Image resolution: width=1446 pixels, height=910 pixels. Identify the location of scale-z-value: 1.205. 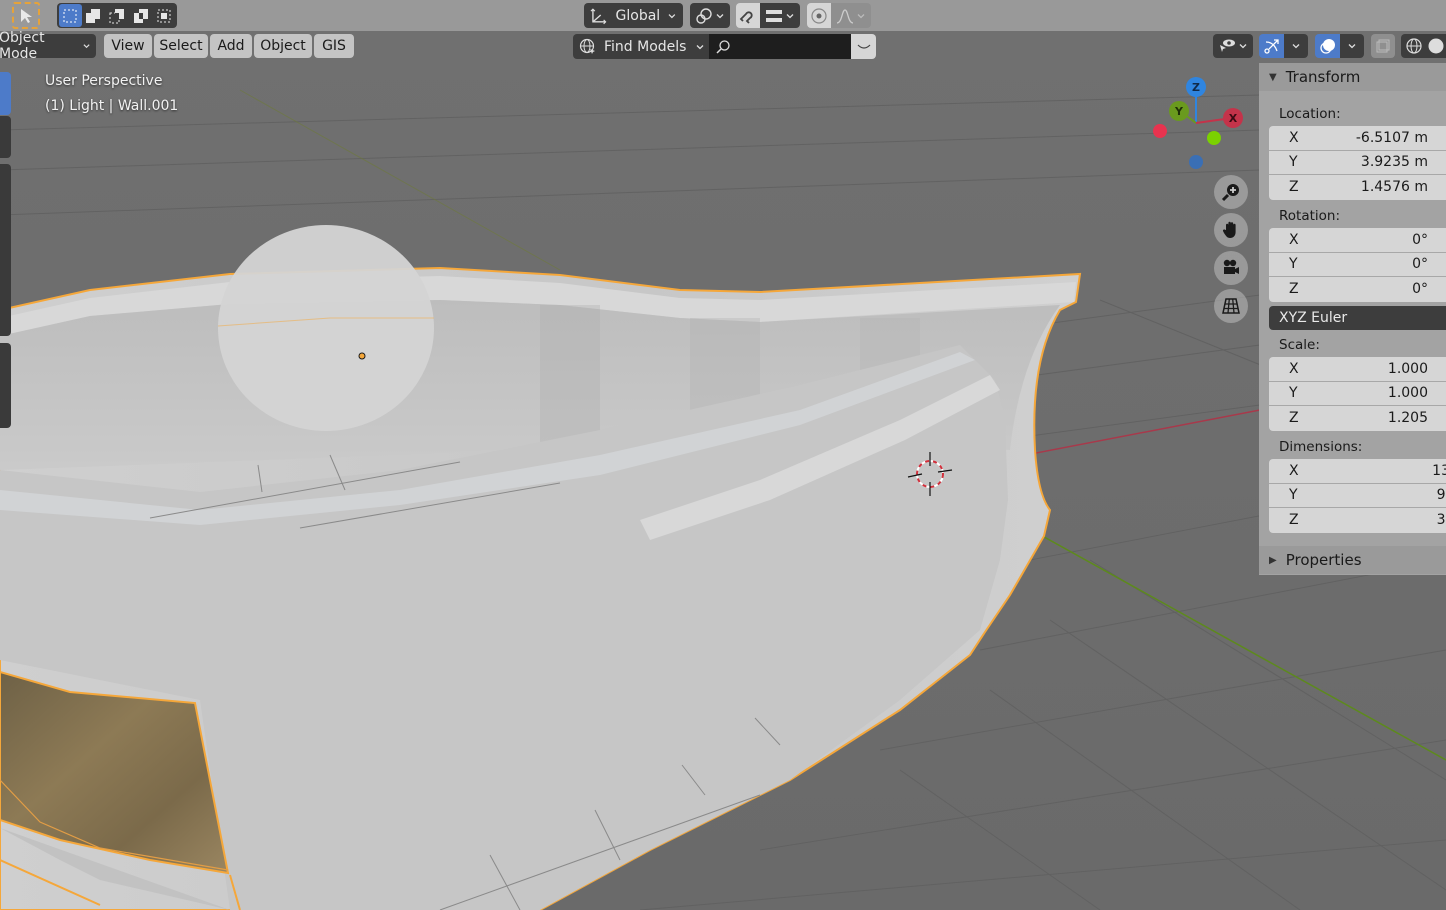
(1407, 418).